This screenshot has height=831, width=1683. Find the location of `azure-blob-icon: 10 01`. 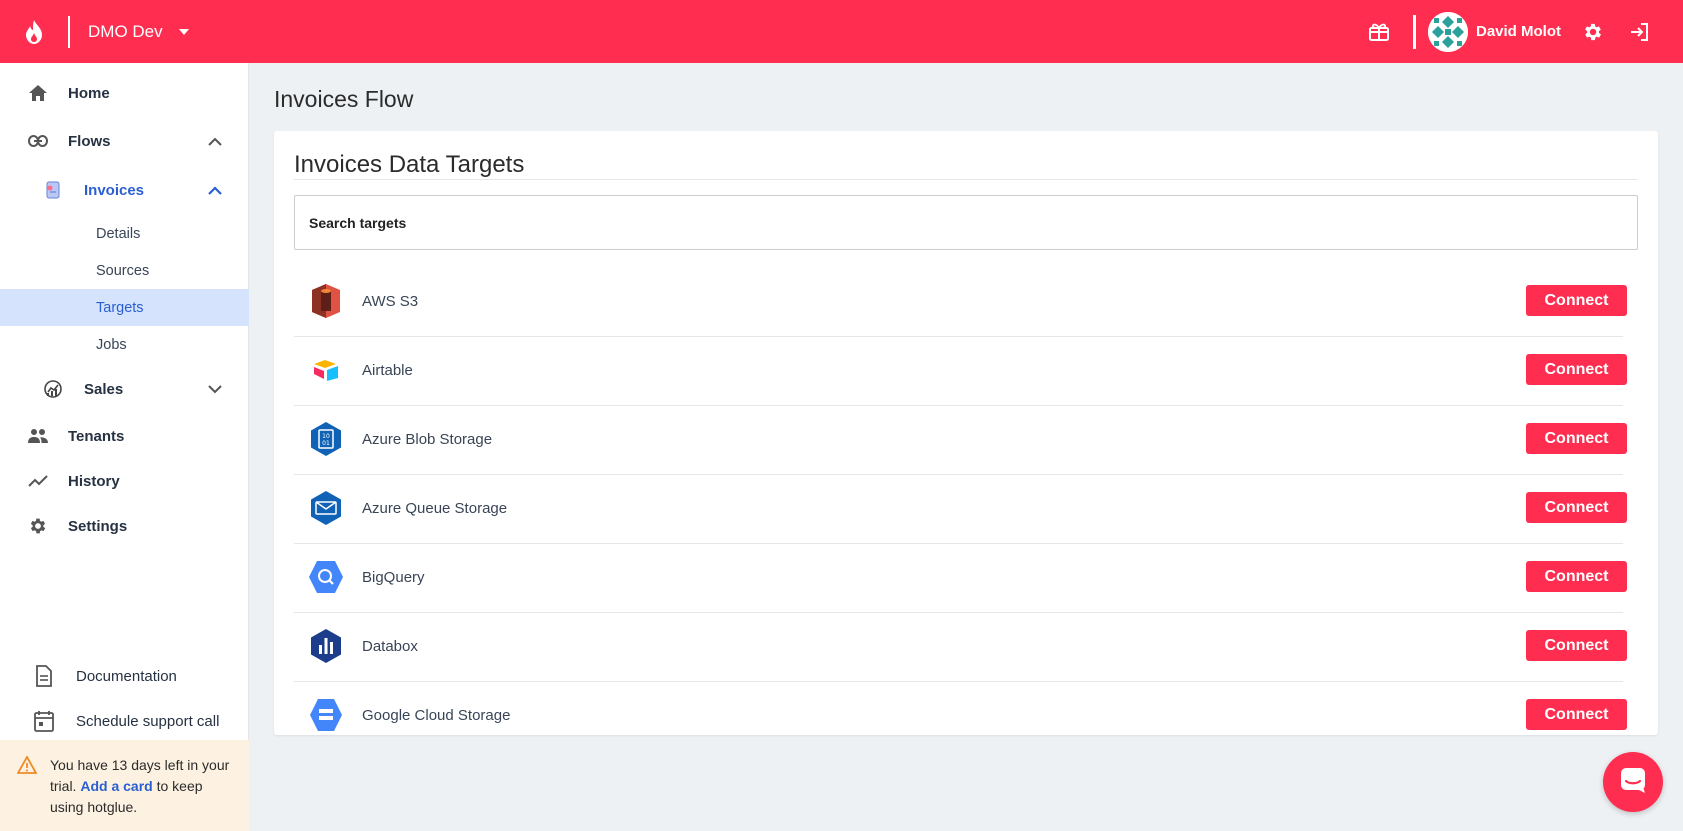

azure-blob-icon: 10 01 is located at coordinates (326, 439).